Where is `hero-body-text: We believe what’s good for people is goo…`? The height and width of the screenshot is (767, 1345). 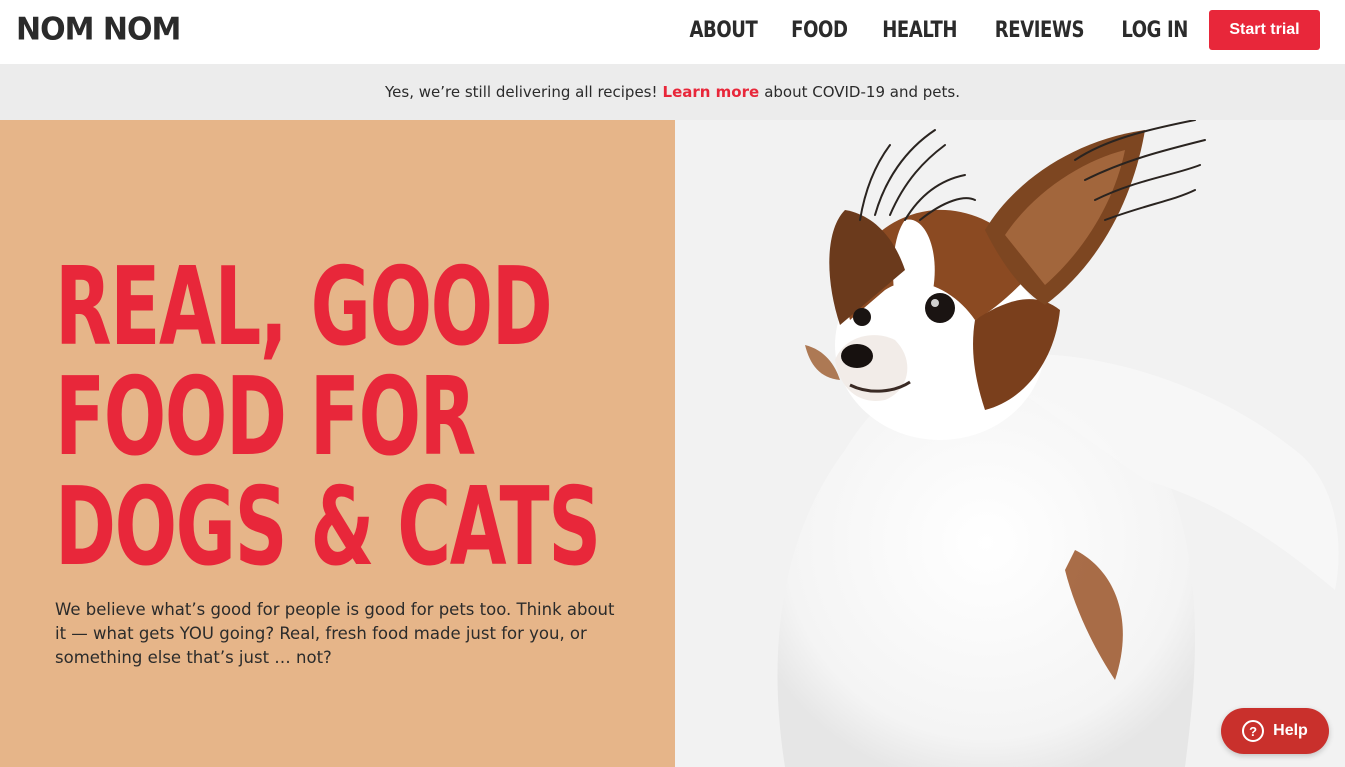 hero-body-text: We believe what’s good for people is goo… is located at coordinates (335, 633).